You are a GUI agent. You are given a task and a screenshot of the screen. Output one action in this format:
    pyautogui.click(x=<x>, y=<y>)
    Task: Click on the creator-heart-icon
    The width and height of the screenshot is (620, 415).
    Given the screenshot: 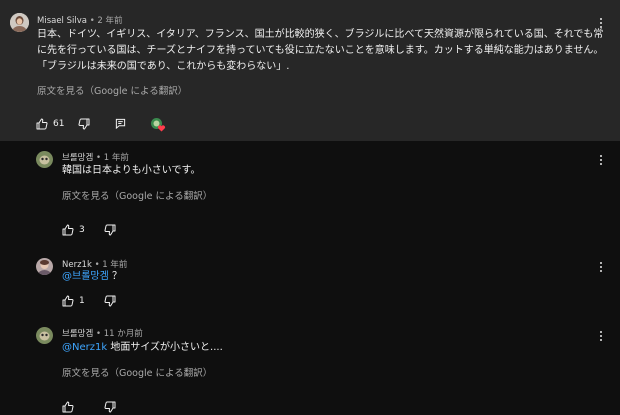 What is the action you would take?
    pyautogui.click(x=158, y=124)
    